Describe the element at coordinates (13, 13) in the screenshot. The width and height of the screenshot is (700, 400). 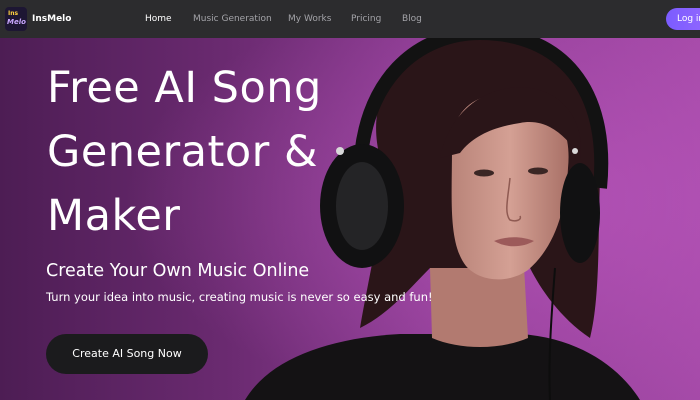
I see `logo-text-top: Ins` at that location.